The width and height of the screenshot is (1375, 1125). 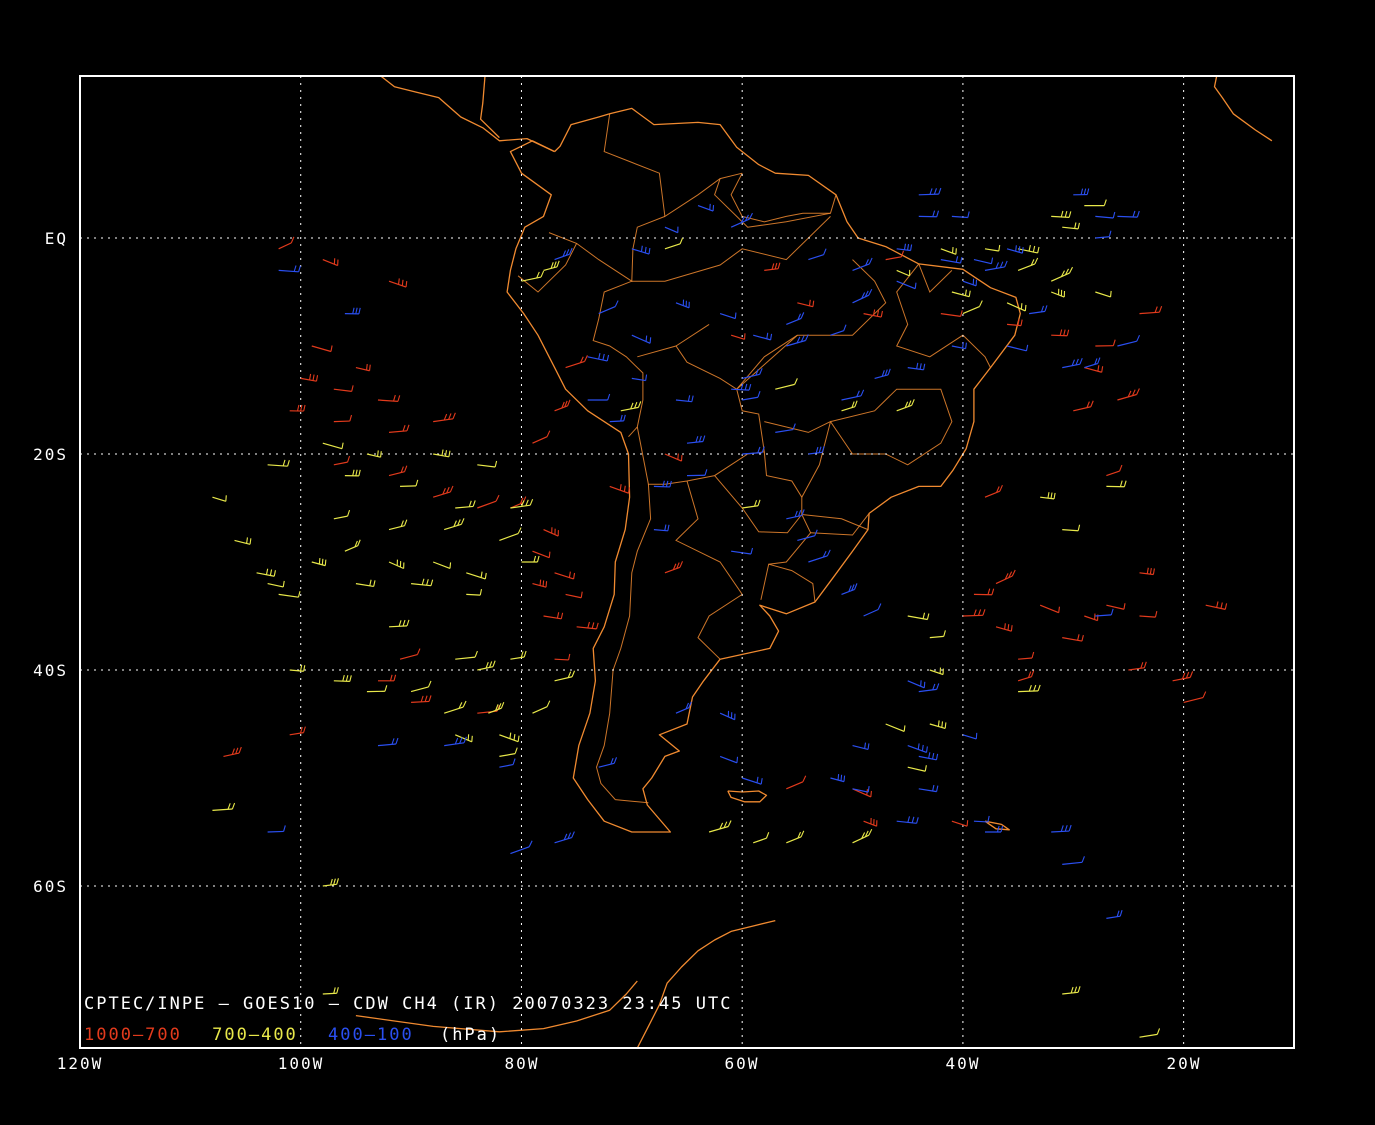 I want to click on lat-label-40s: 40S, so click(x=50, y=670).